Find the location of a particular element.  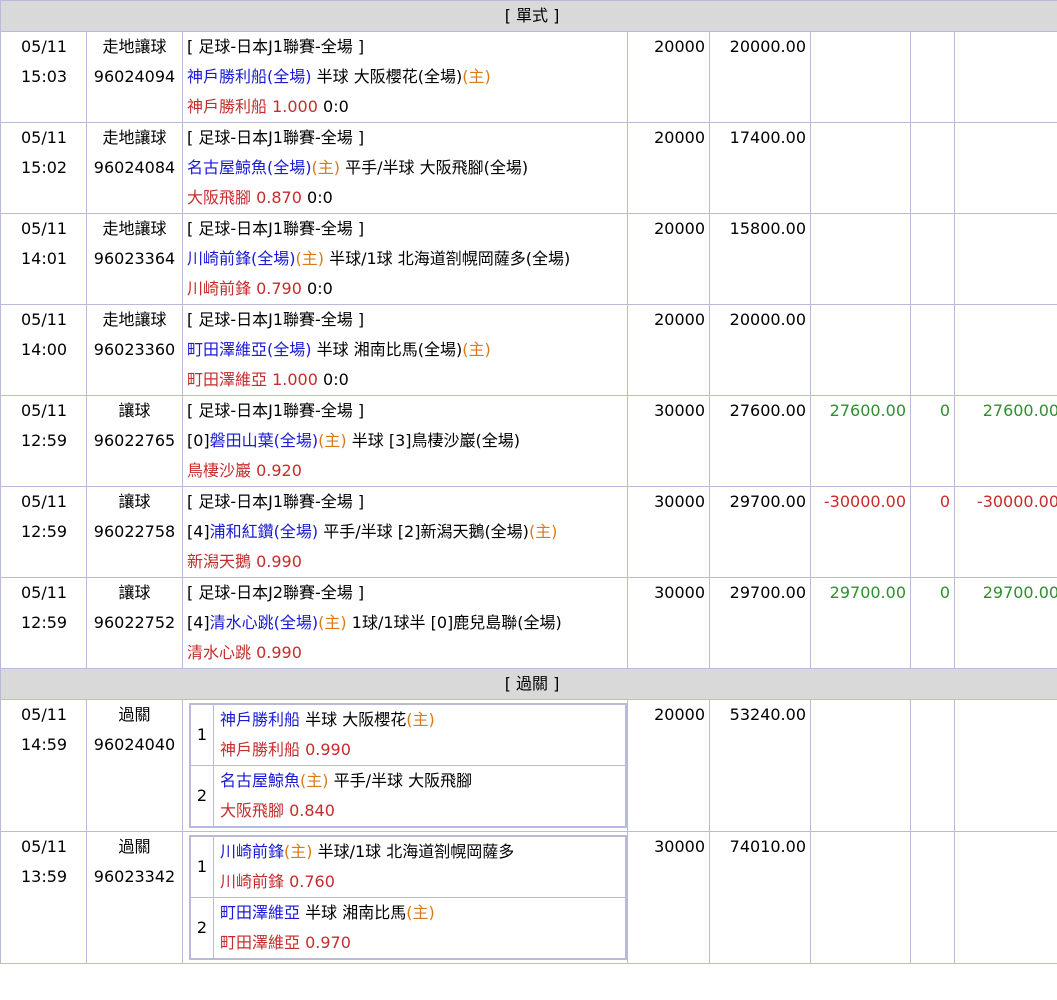

pick-line: 新潟天鵝 0.990 is located at coordinates (407, 562).